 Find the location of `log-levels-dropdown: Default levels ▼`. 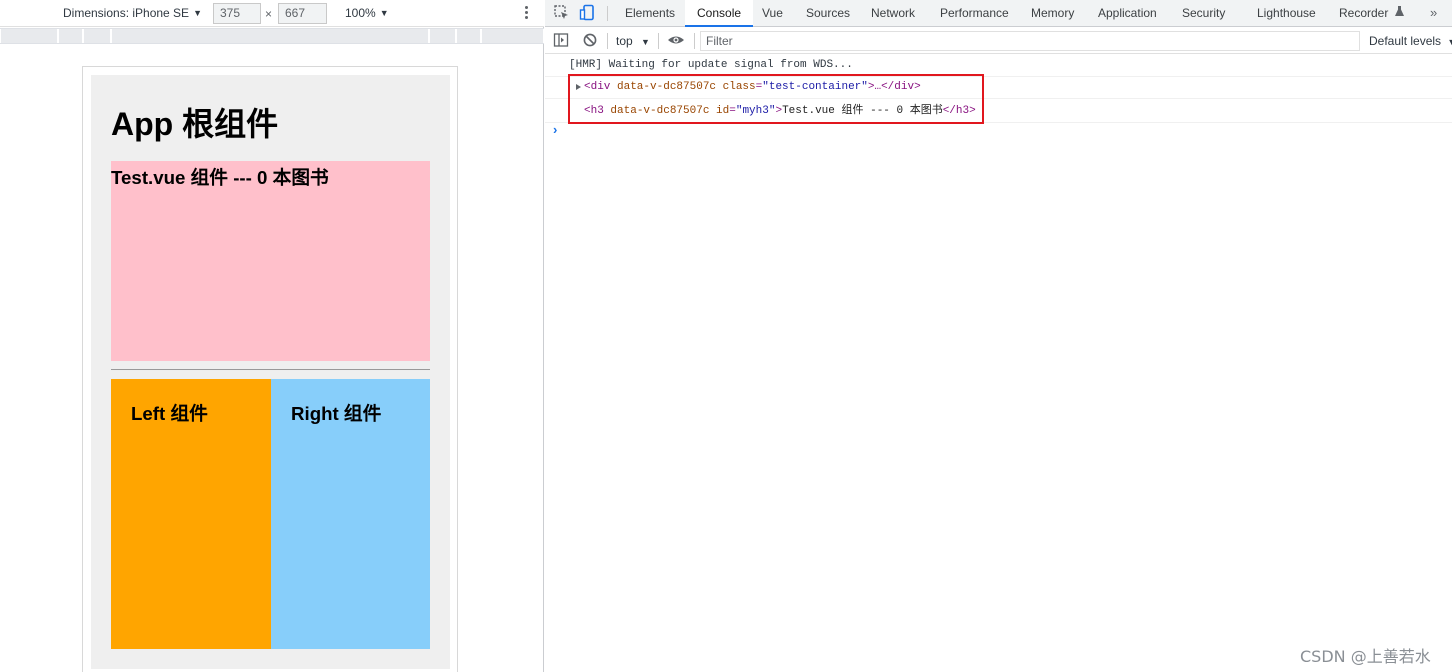

log-levels-dropdown: Default levels ▼ is located at coordinates (1410, 41).